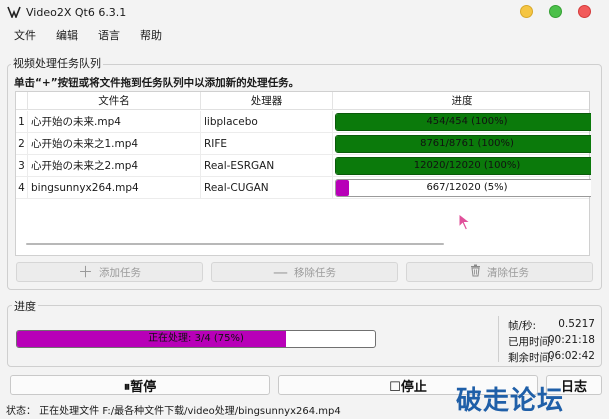 The image size is (609, 419). I want to click on queue-hint: 单击“+”按钮或将文件拖到任务队列中以添加新的处理任务。, so click(157, 83).